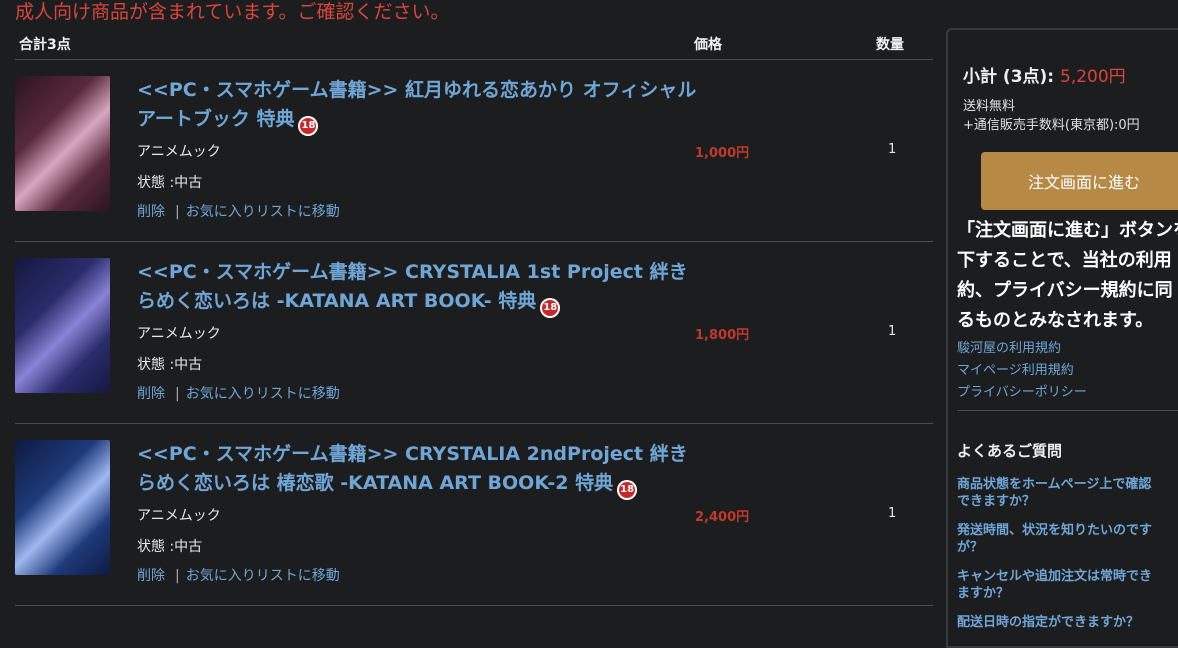 This screenshot has height=648, width=1178. What do you see at coordinates (1048, 622) in the screenshot?
I see `faq-link-line: 配送日時の指定ができますか？` at bounding box center [1048, 622].